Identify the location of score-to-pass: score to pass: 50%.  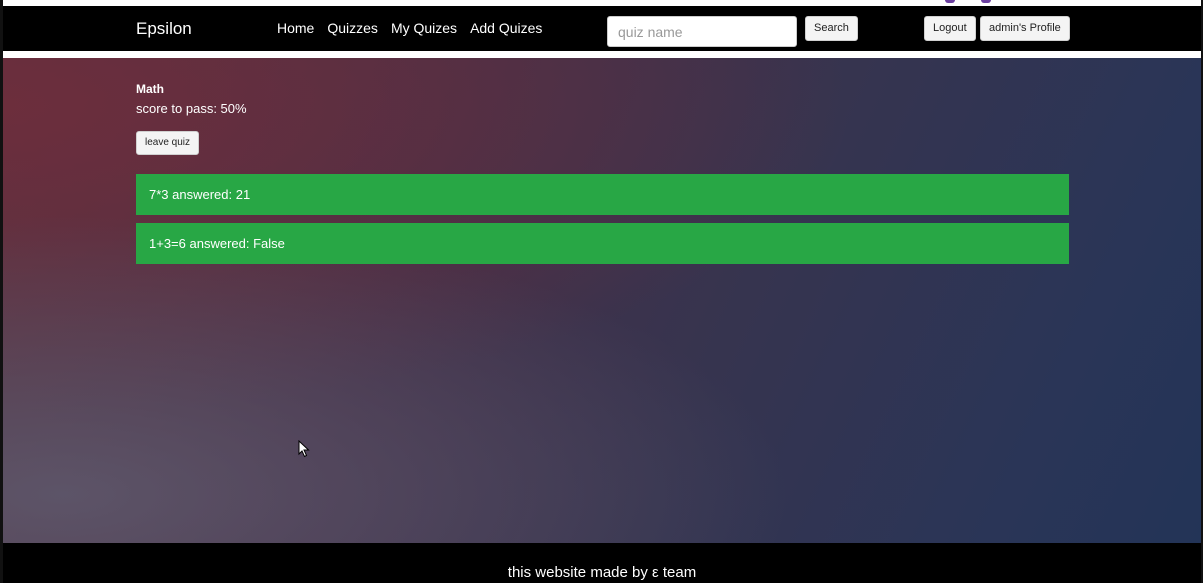
(191, 108).